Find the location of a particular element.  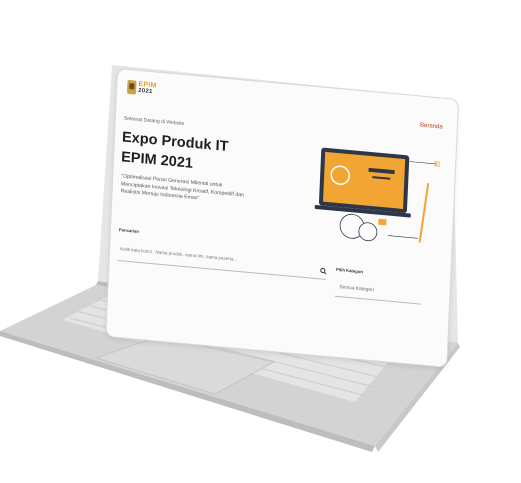

trophy-icon is located at coordinates (131, 87).